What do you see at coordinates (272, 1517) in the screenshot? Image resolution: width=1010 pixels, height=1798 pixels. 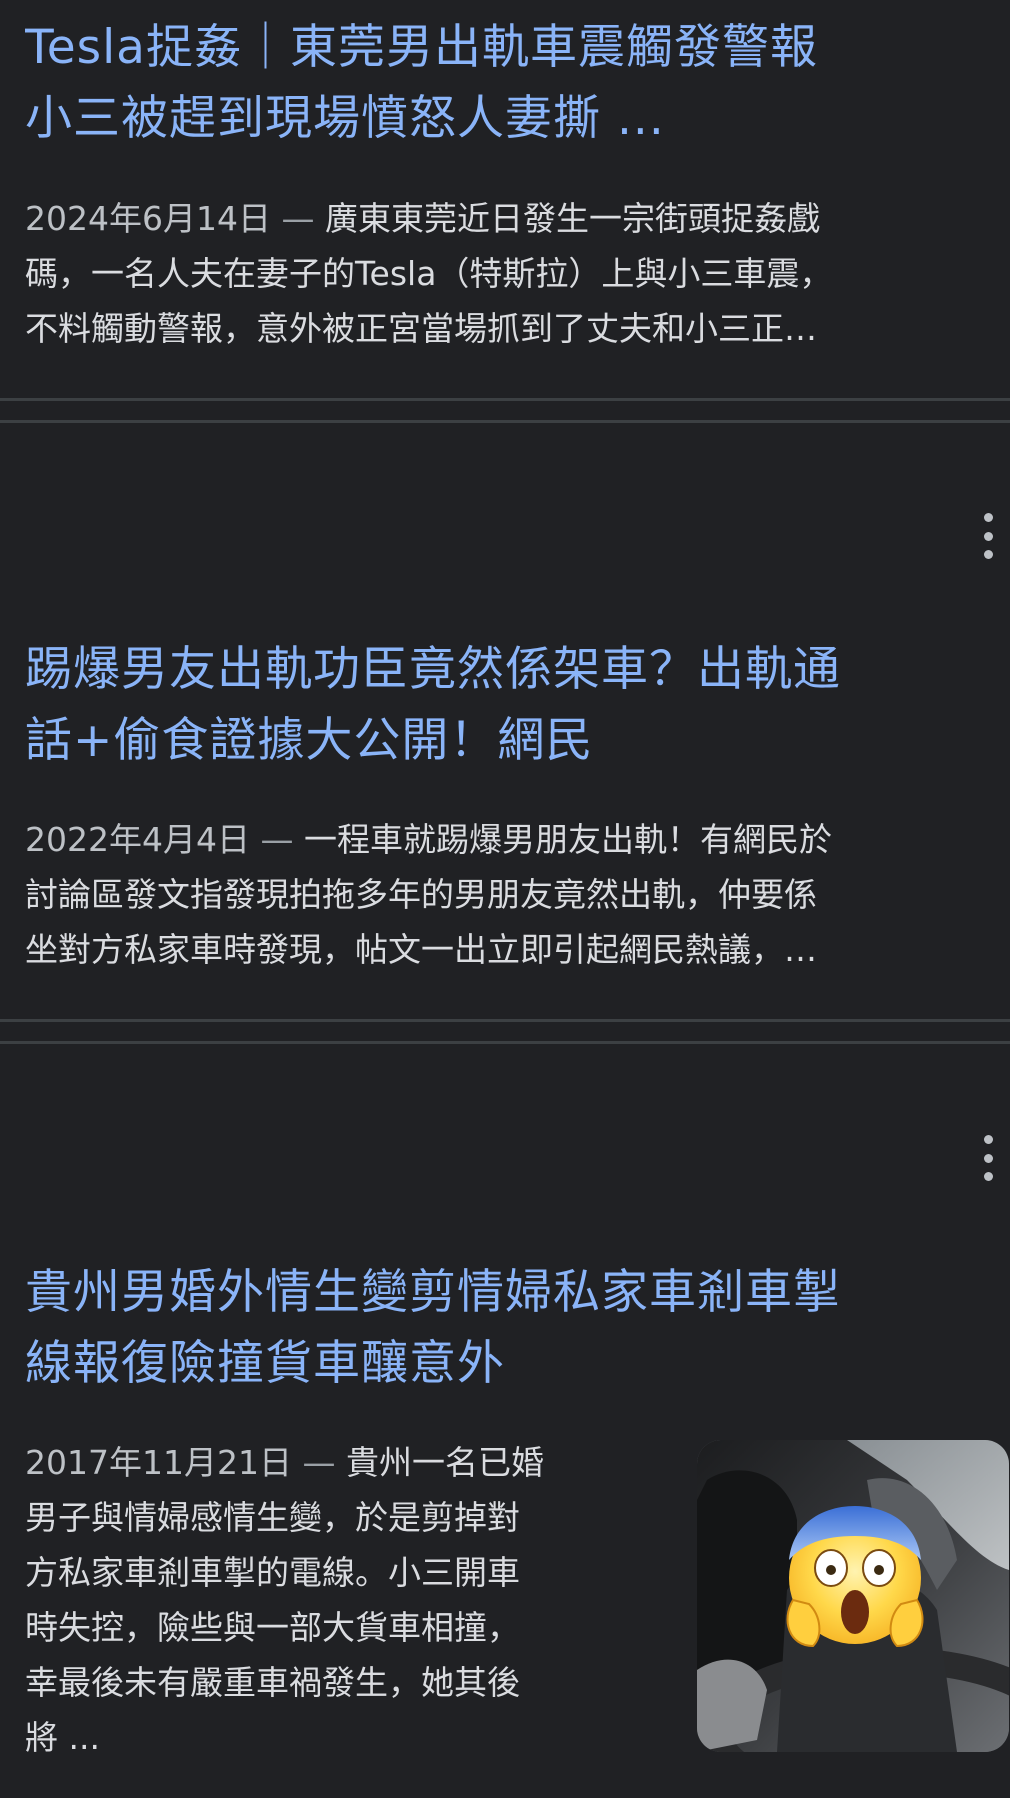 I see `snippet-line: 男子與情婦感情生變，於是剪掉對` at bounding box center [272, 1517].